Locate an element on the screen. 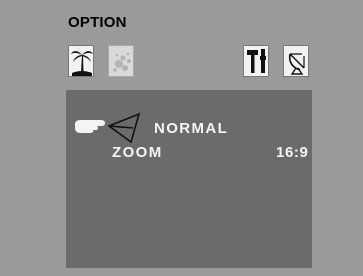 Image resolution: width=363 pixels, height=276 pixels. menu-title: OPTION is located at coordinates (97, 22).